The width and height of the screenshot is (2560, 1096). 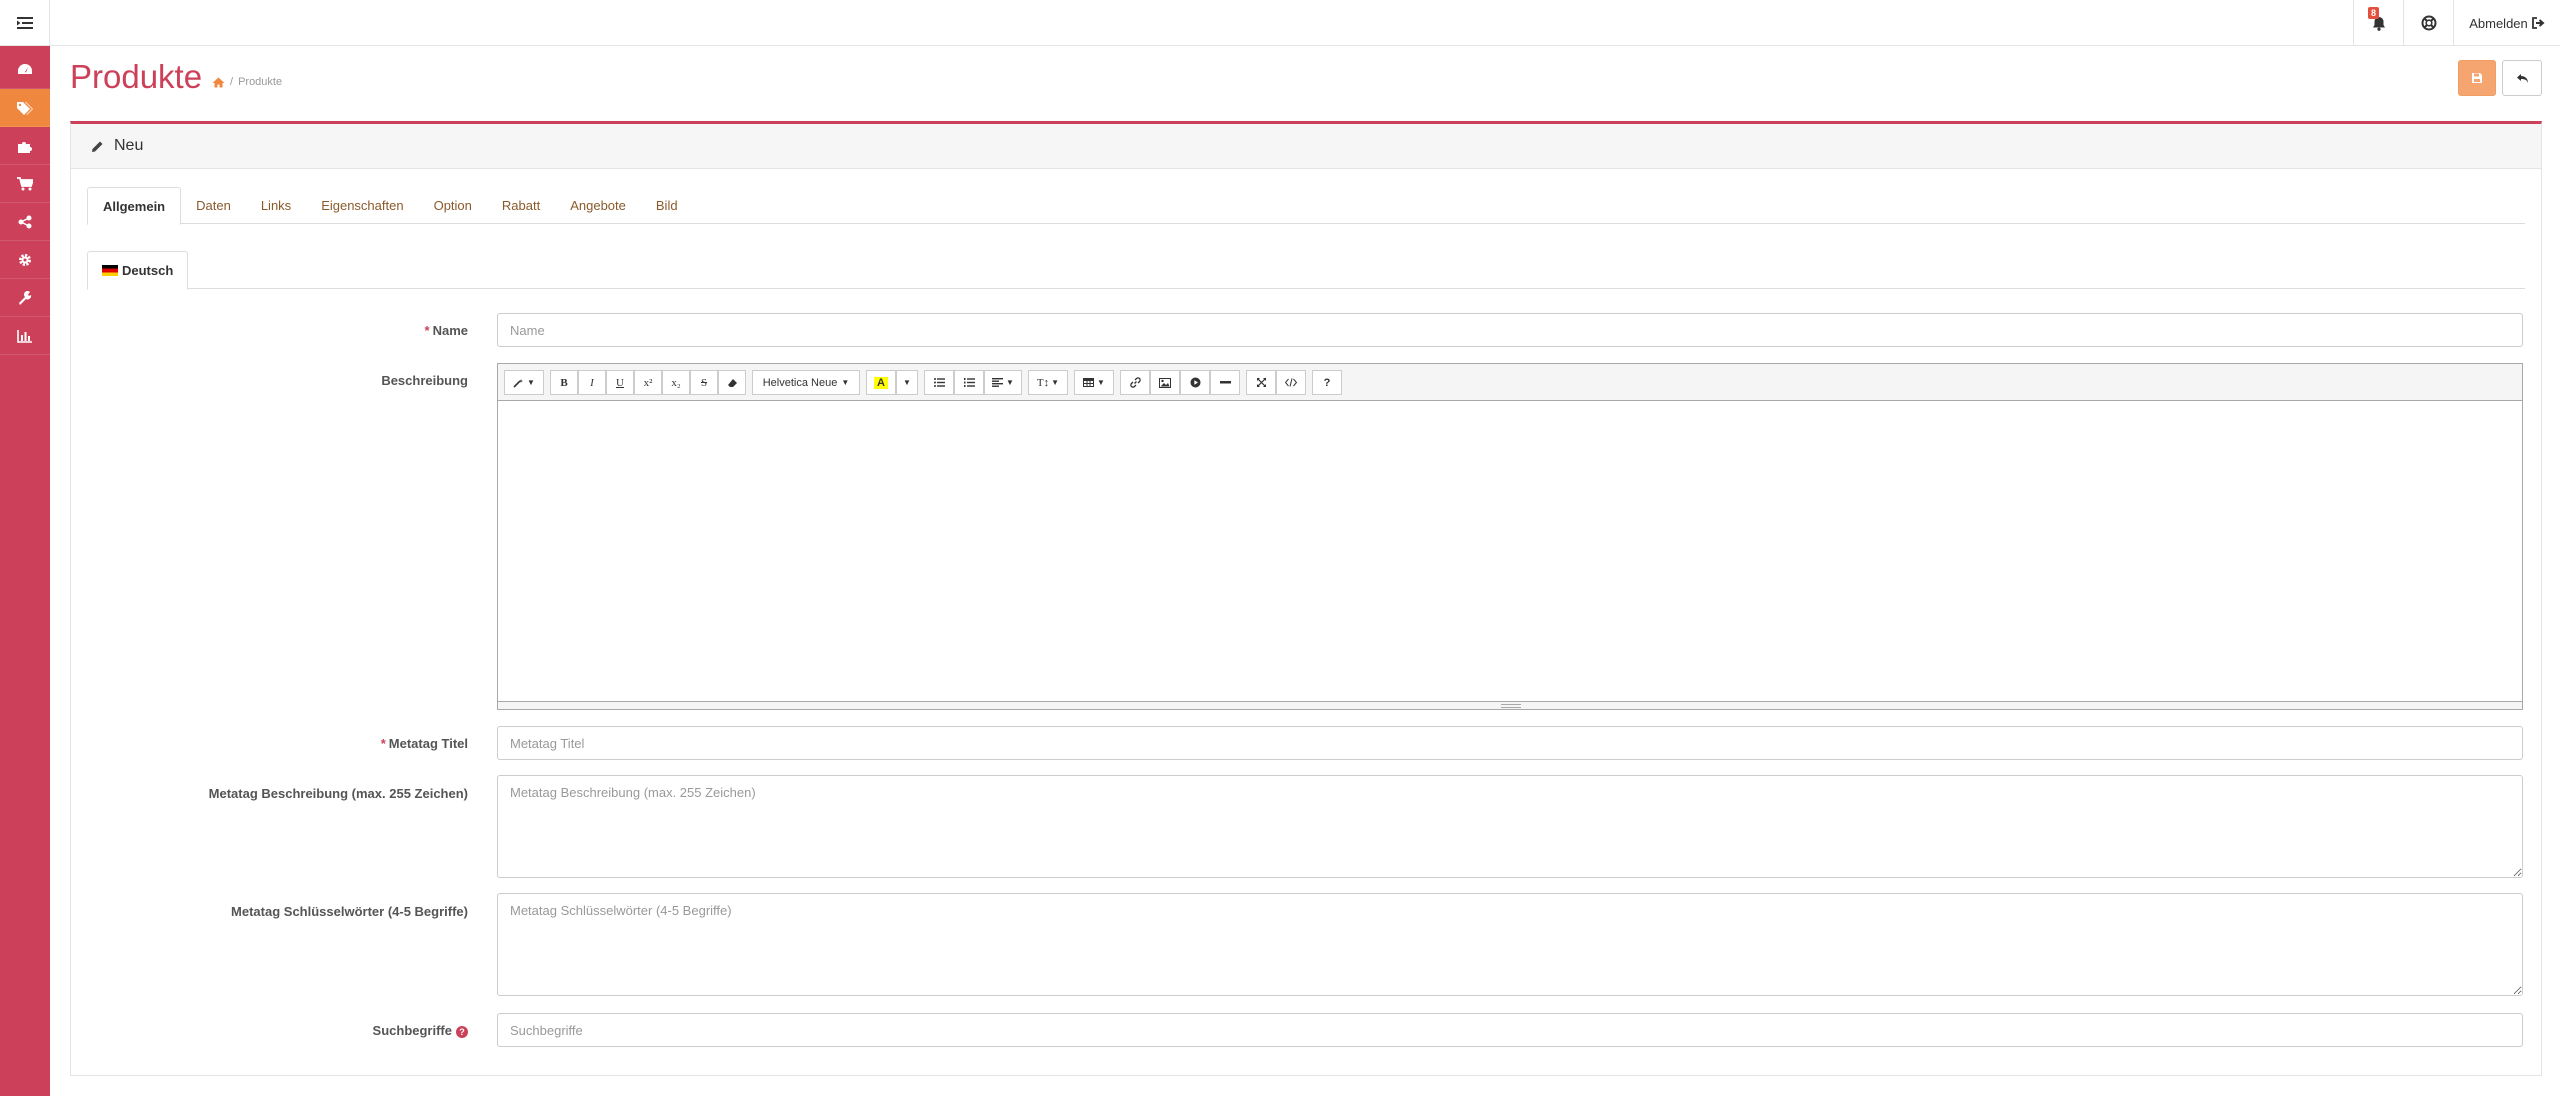 What do you see at coordinates (213, 205) in the screenshot?
I see `tab-daten: Daten` at bounding box center [213, 205].